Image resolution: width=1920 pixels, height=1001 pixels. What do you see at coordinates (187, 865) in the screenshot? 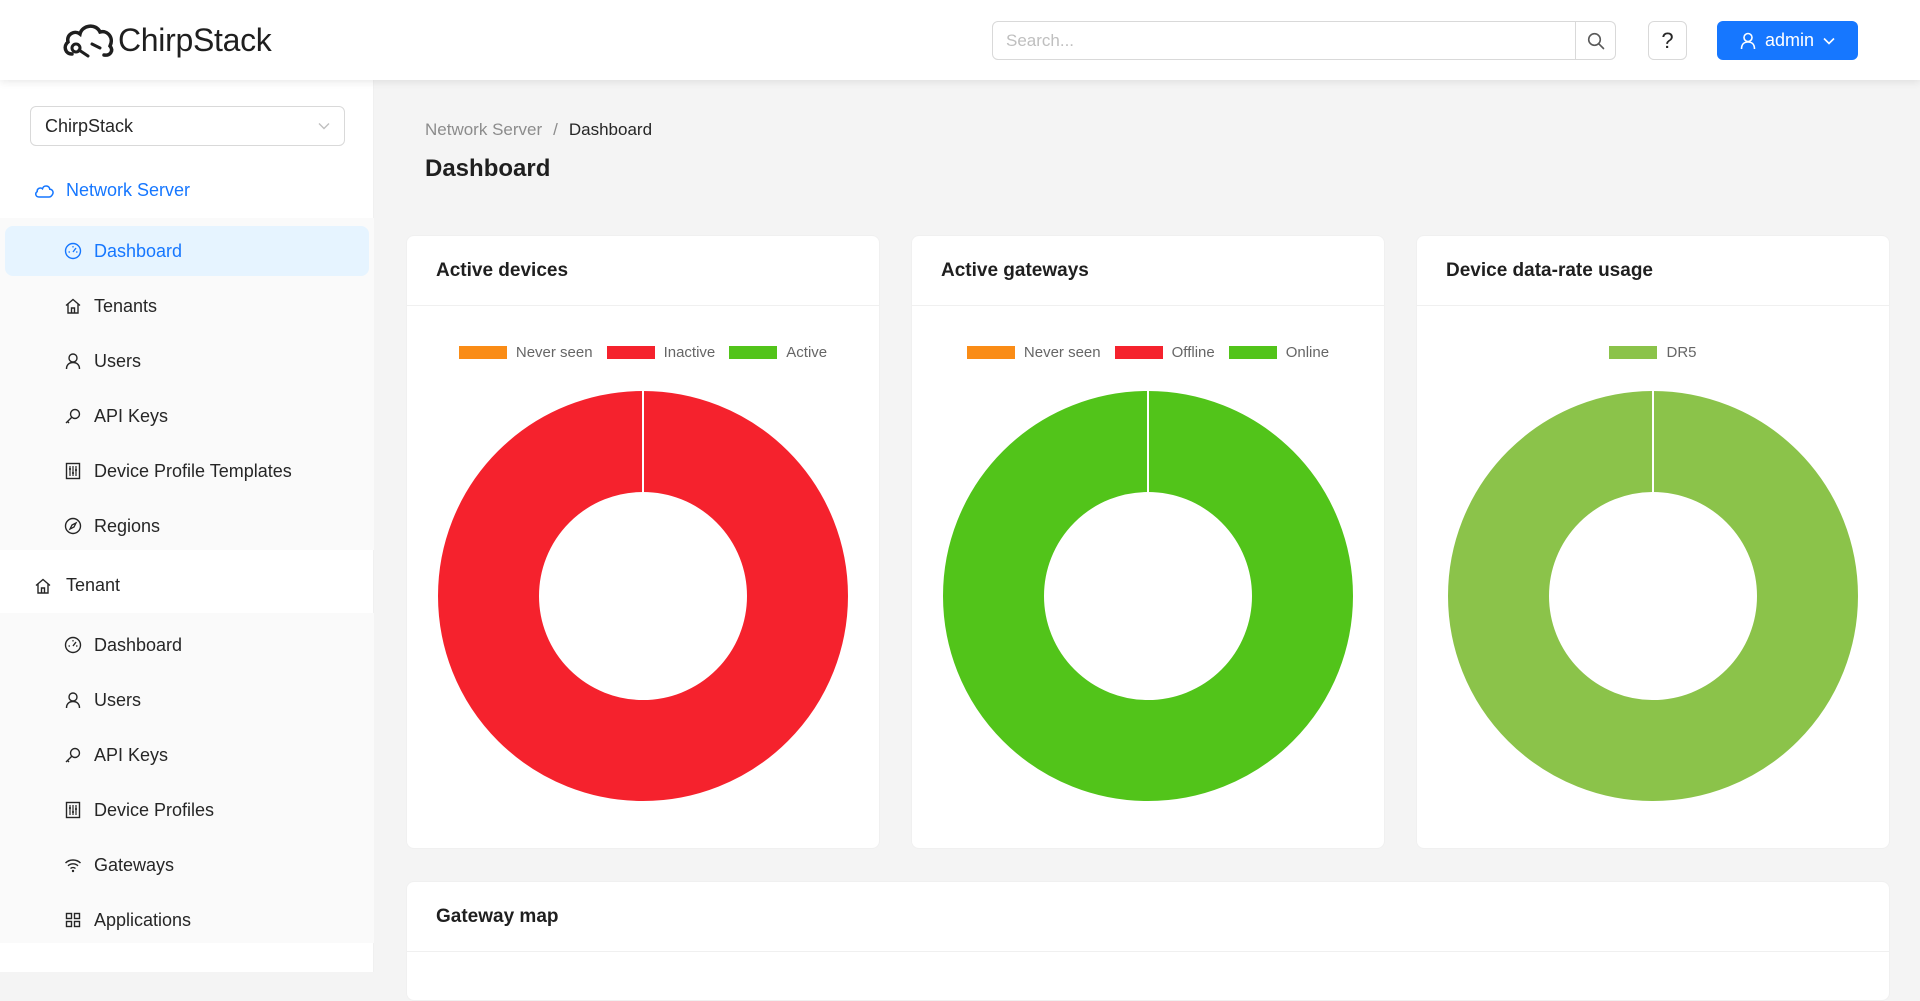
I see `sidebar-item-gateways: Gateways` at bounding box center [187, 865].